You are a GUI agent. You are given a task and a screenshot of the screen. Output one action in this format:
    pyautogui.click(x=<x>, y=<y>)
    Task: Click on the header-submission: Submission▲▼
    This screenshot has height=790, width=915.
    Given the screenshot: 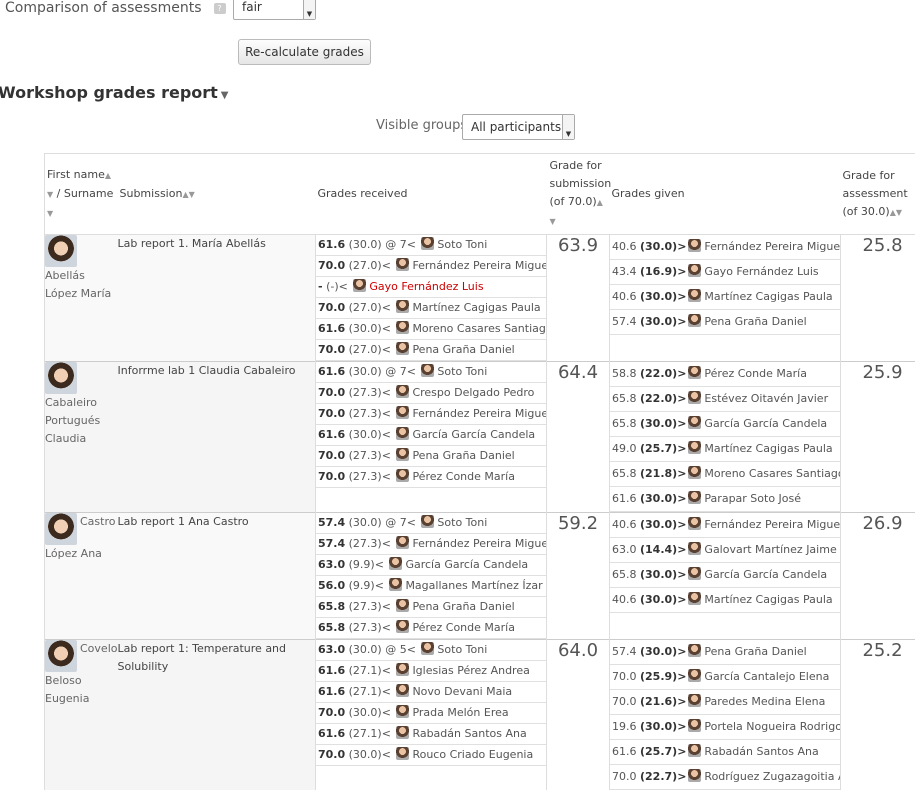 What is the action you would take?
    pyautogui.click(x=217, y=194)
    